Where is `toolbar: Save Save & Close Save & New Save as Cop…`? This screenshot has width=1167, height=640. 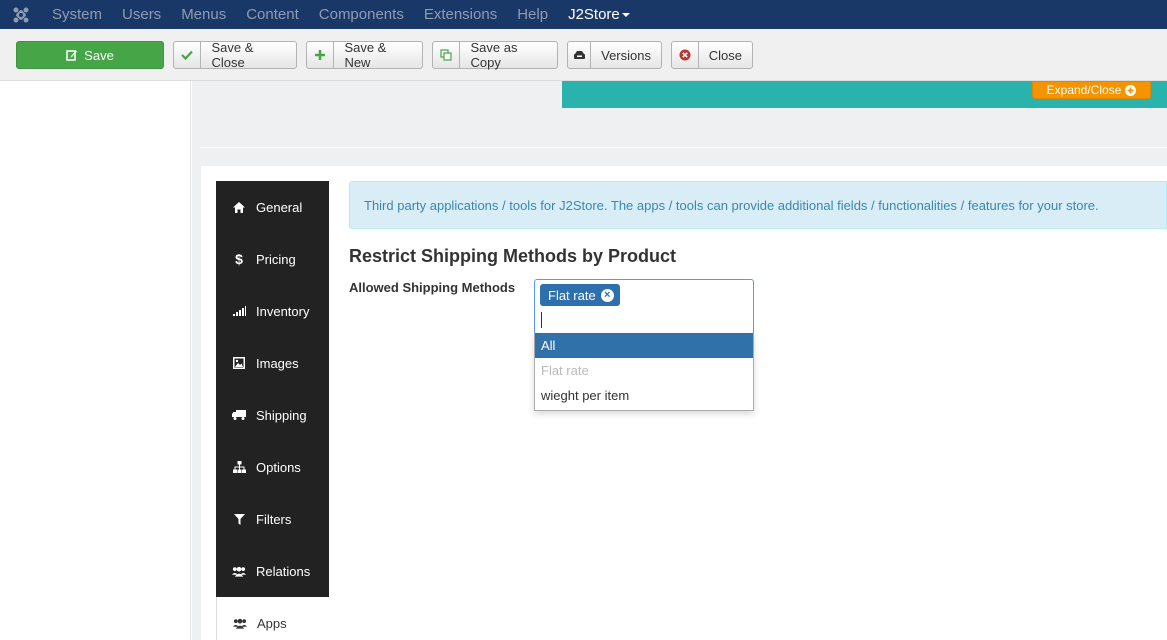
toolbar: Save Save & Close Save & New Save as Cop… is located at coordinates (583, 55).